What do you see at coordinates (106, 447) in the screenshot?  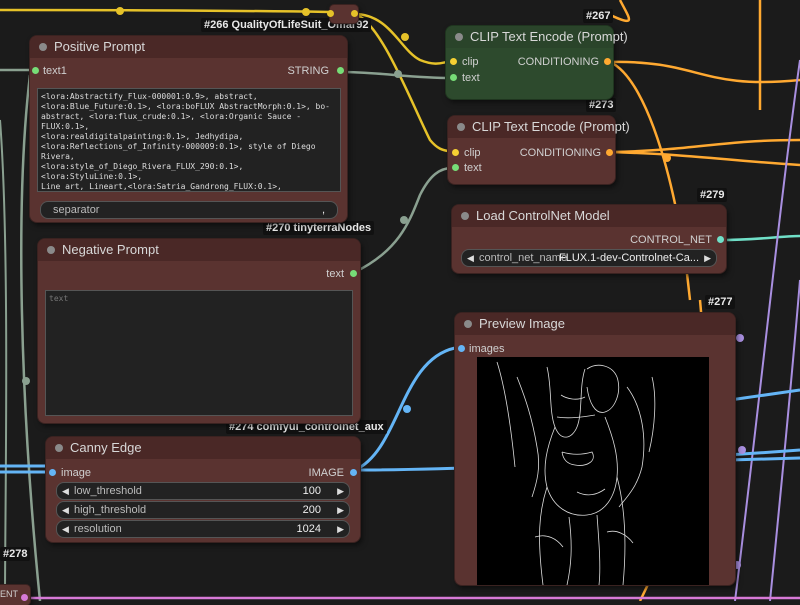 I see `node-title: Canny Edge` at bounding box center [106, 447].